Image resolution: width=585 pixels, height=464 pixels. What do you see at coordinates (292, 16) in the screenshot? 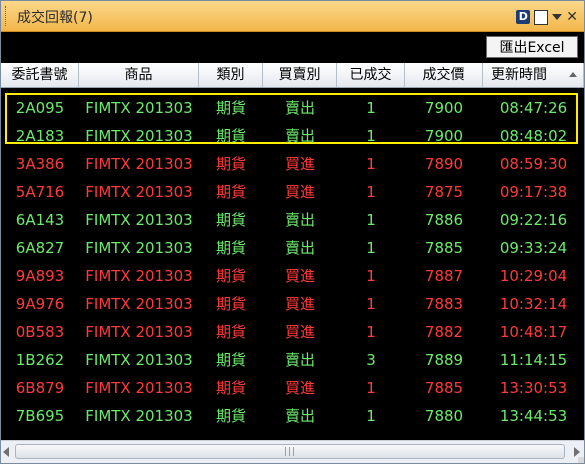
I see `title-bar: 成交回報(7) D ✕` at bounding box center [292, 16].